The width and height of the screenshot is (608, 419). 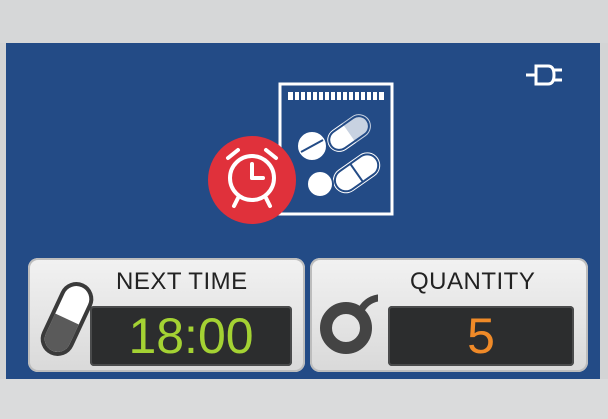 I want to click on plug-icon, so click(x=544, y=75).